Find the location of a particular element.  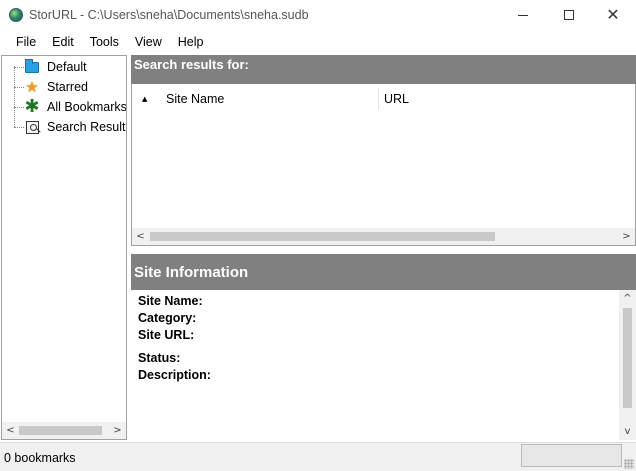

close-icon: ✕ is located at coordinates (613, 14).